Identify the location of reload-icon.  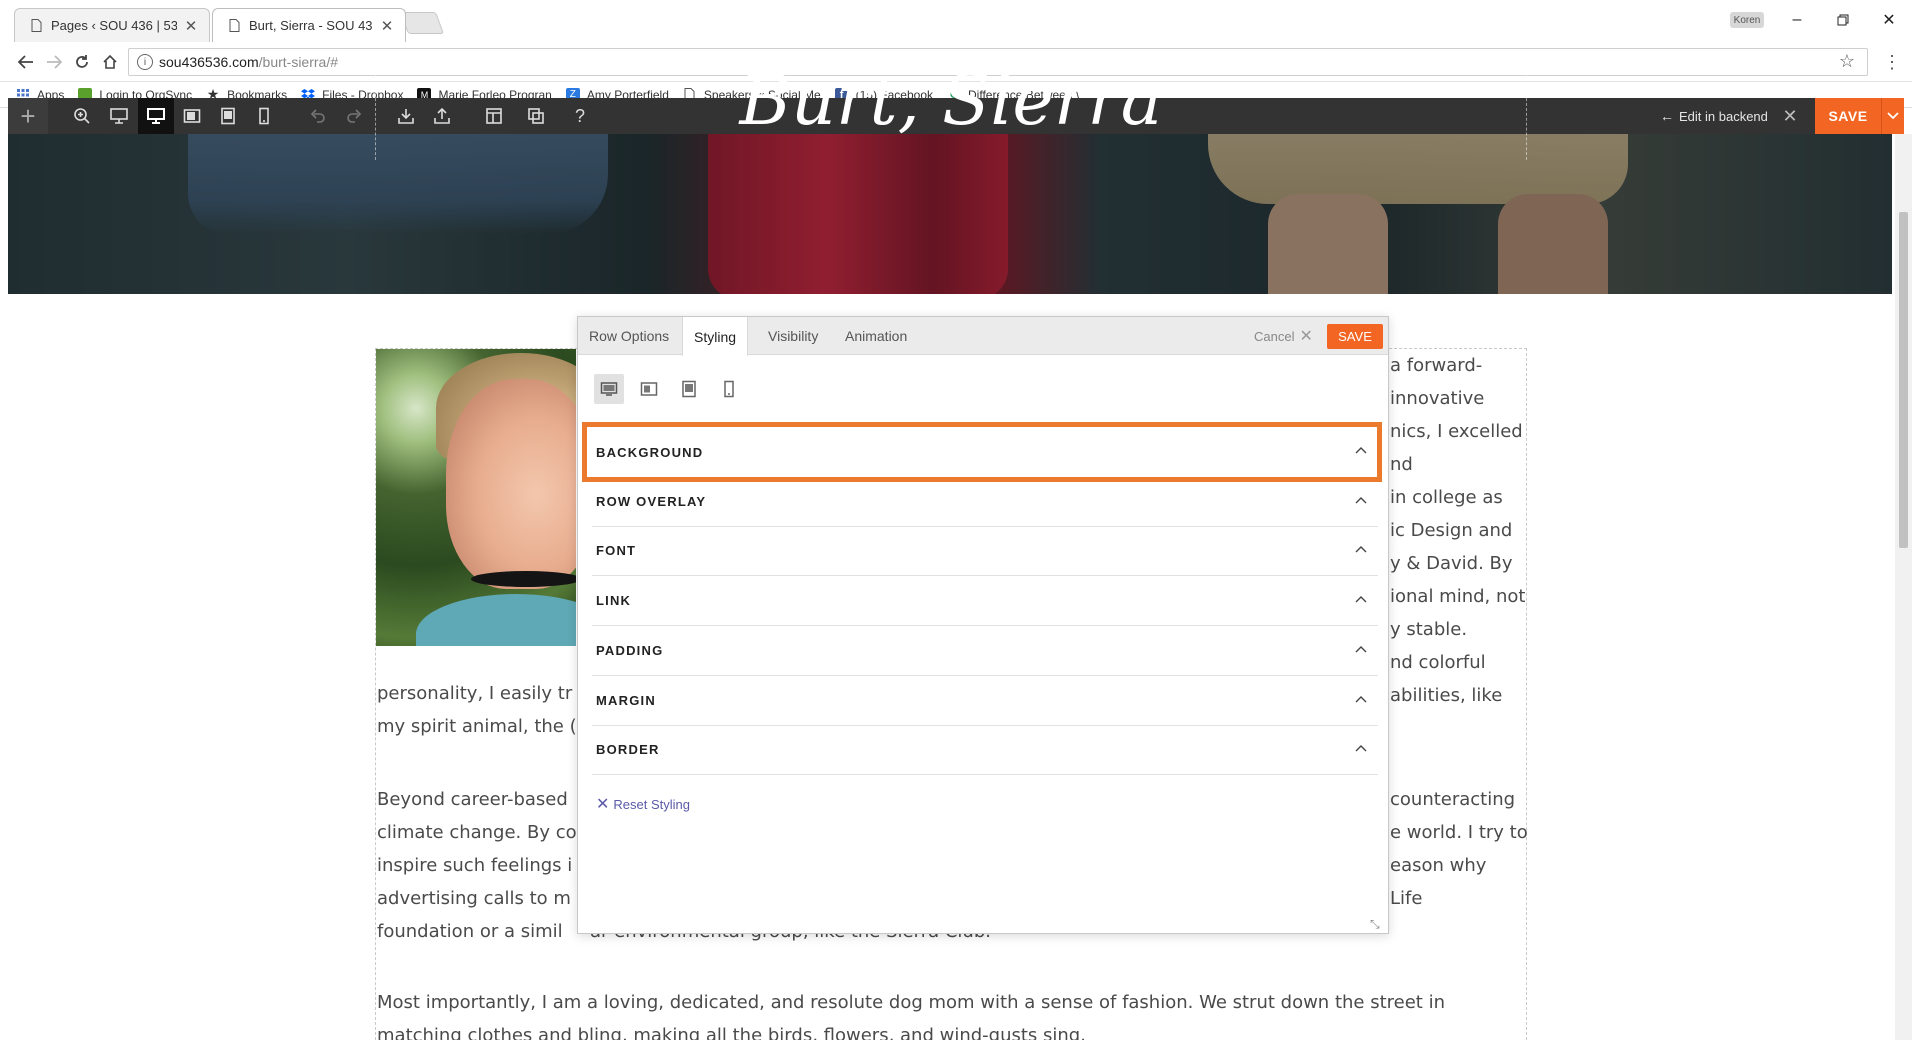
(82, 62).